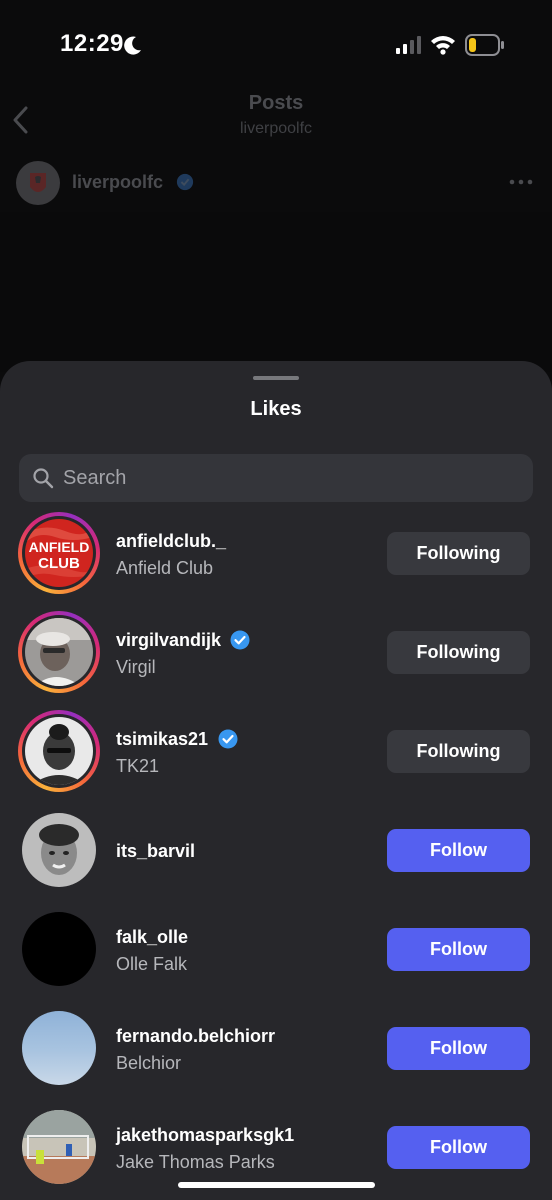 The image size is (552, 1200). Describe the element at coordinates (95, 478) in the screenshot. I see `search-placeholder: Search` at that location.